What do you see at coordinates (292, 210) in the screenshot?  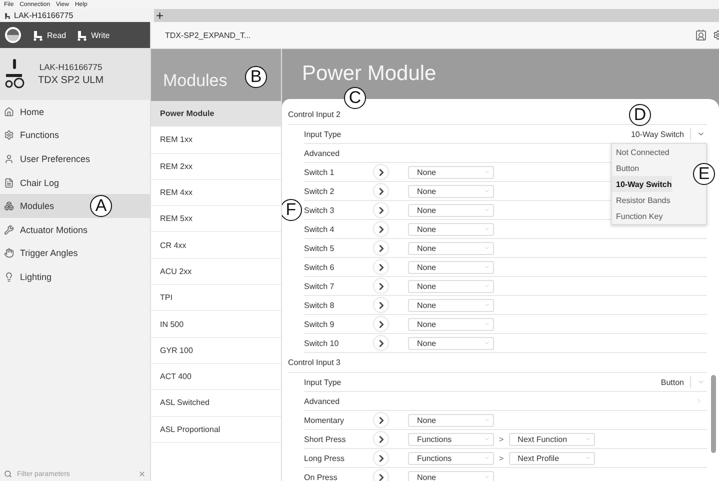 I see `callout-marker: F` at bounding box center [292, 210].